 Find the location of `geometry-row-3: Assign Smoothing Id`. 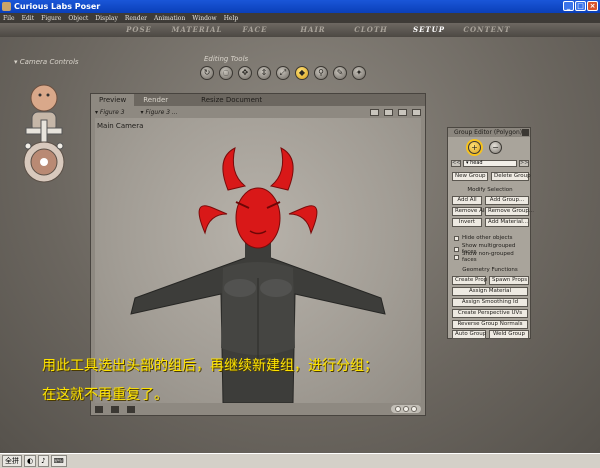

geometry-row-3: Assign Smoothing Id is located at coordinates (490, 302).